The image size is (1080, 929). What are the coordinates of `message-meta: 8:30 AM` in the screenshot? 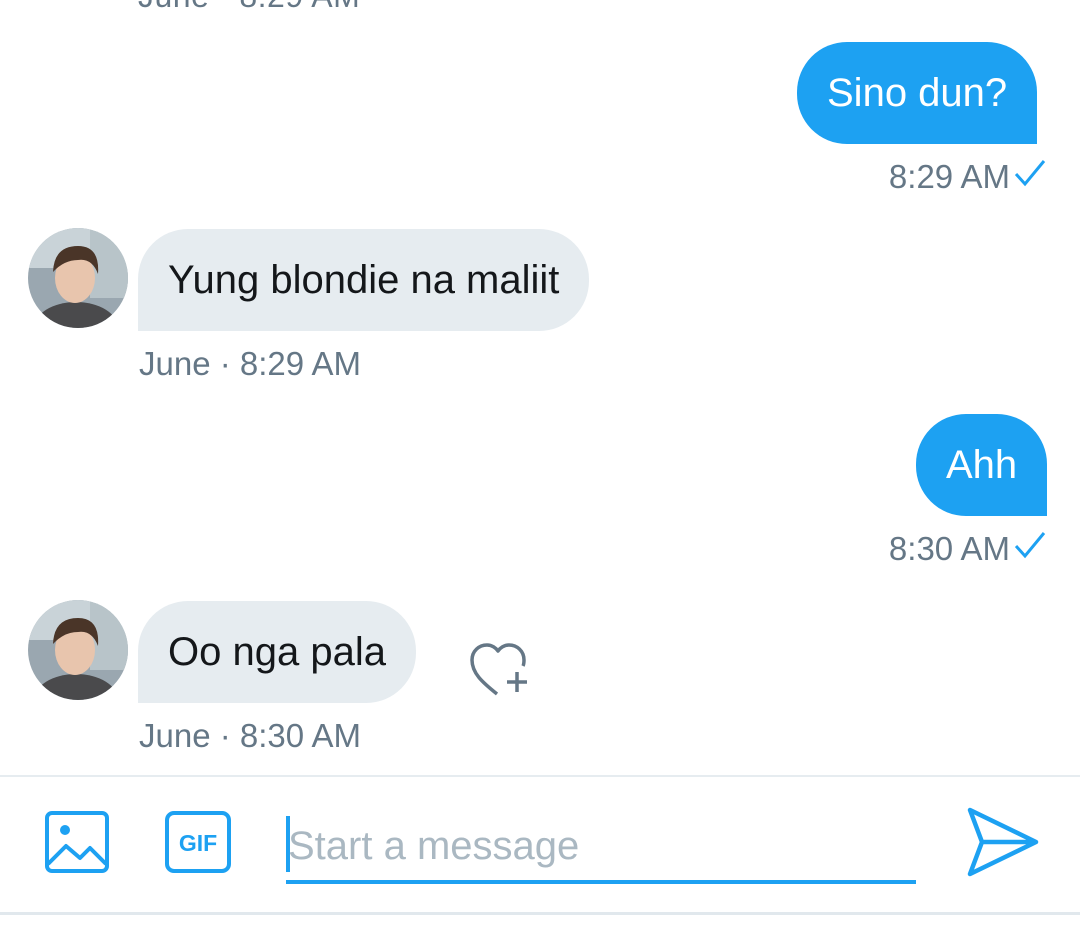 It's located at (967, 549).